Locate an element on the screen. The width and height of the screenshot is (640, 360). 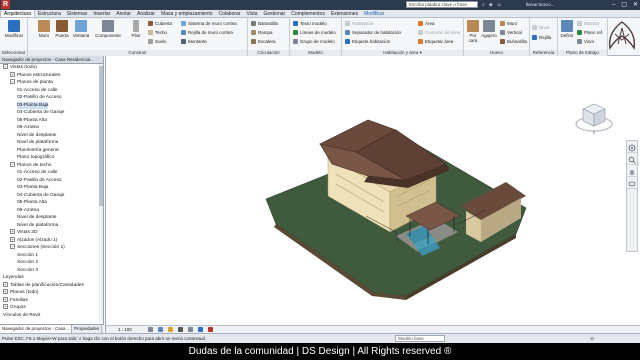
level-button: Nivel is located at coordinates (540, 27).